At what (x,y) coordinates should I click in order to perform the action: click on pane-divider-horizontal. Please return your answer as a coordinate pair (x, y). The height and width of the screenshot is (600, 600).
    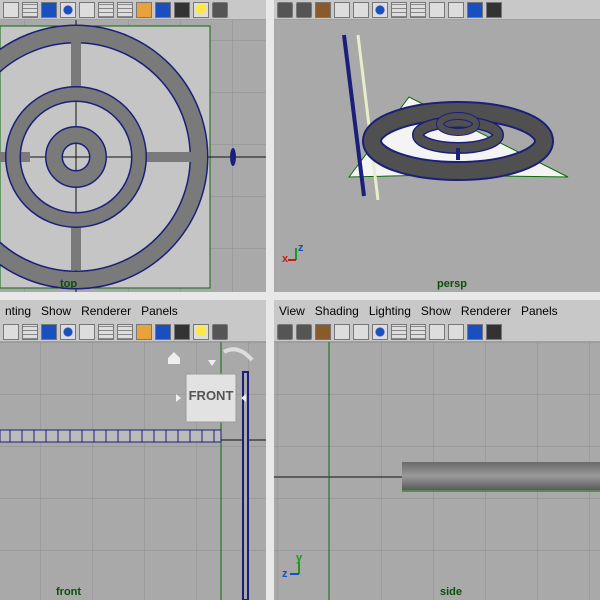
    Looking at the image, I should click on (300, 296).